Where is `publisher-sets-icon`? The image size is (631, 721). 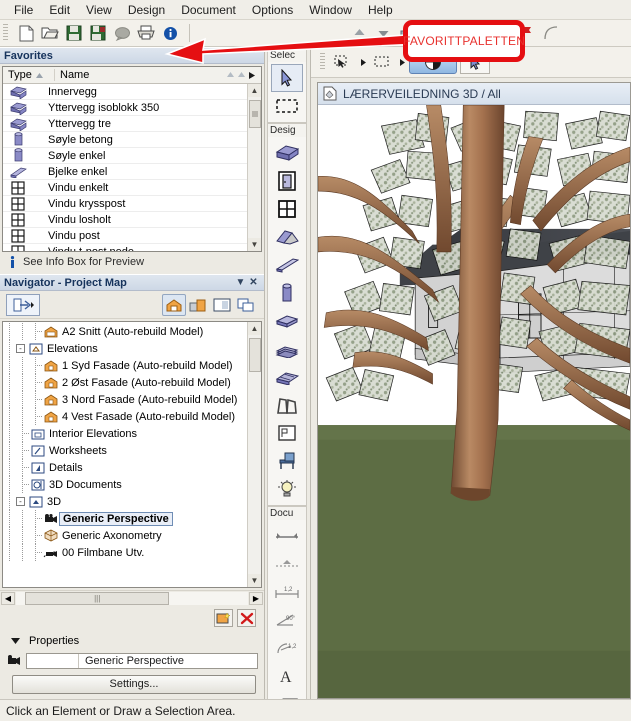 publisher-sets-icon is located at coordinates (246, 305).